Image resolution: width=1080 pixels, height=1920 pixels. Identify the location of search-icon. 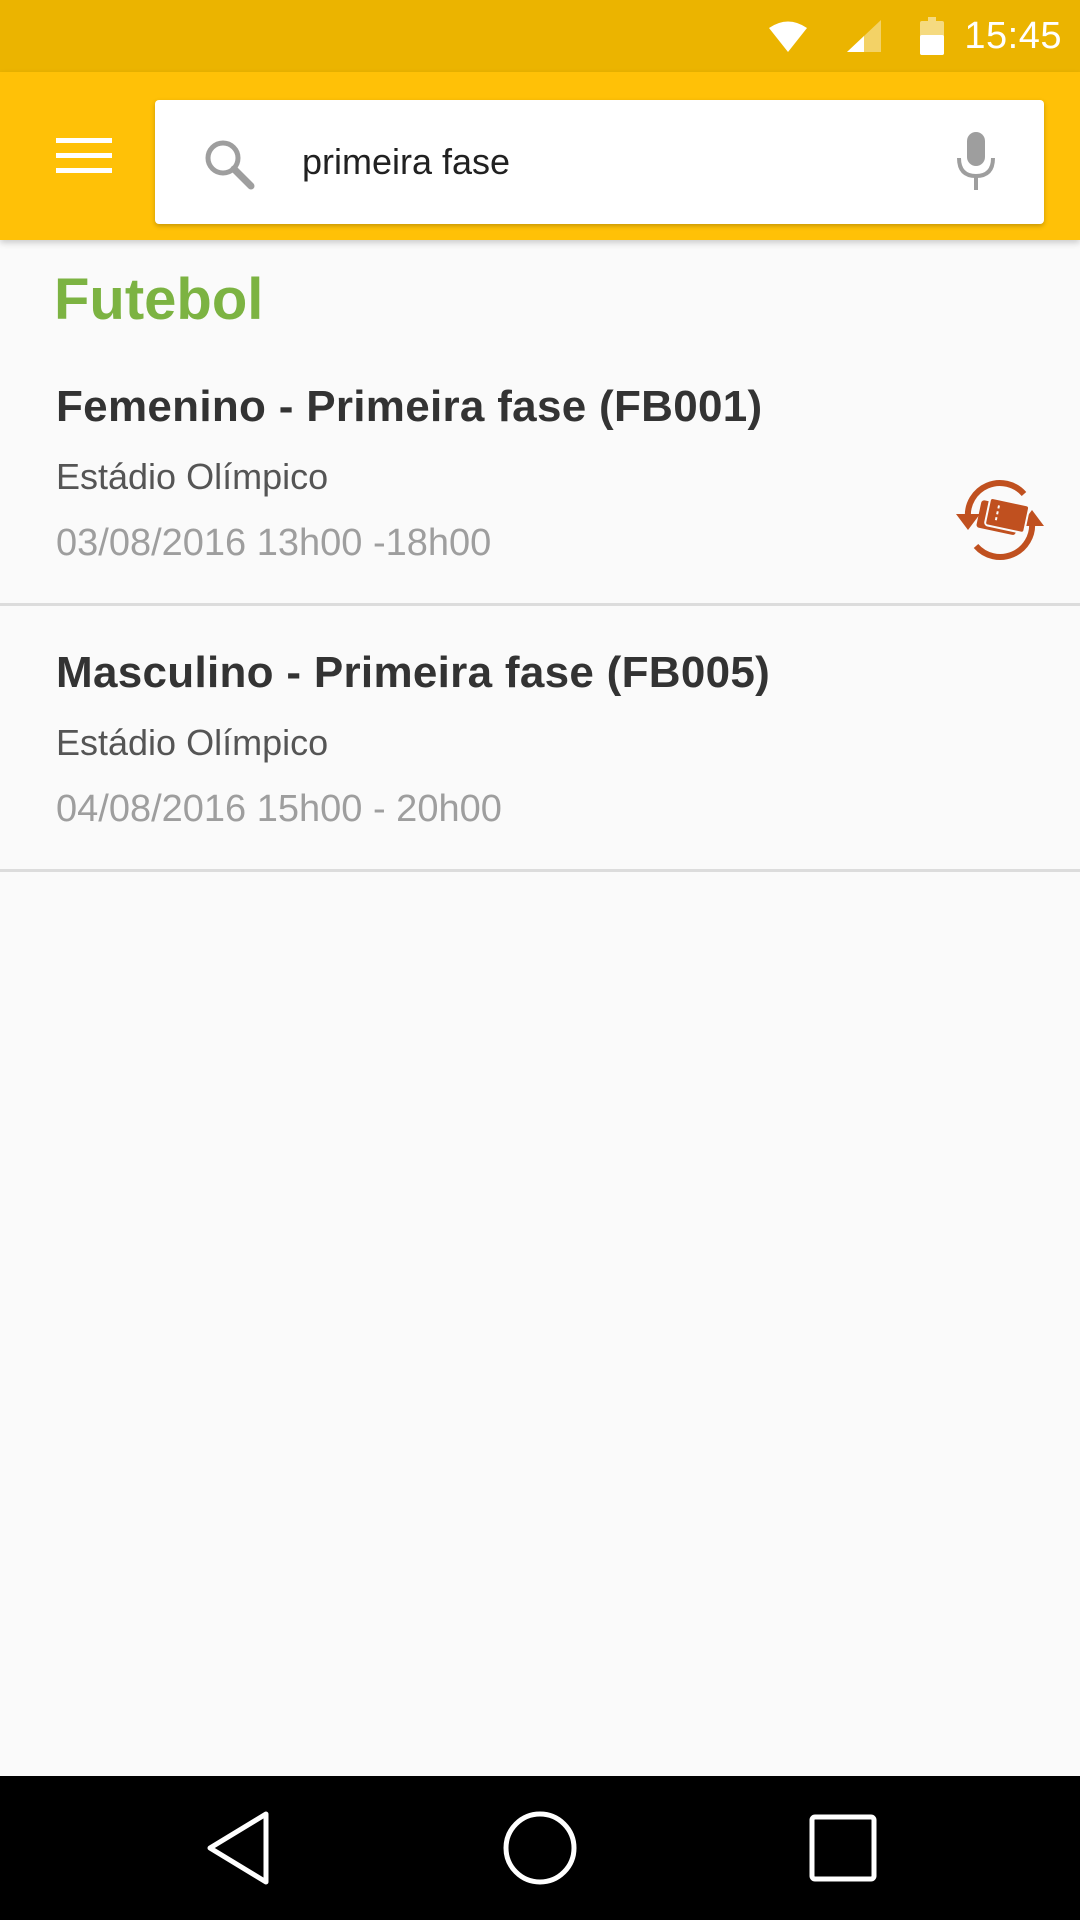
(229, 164).